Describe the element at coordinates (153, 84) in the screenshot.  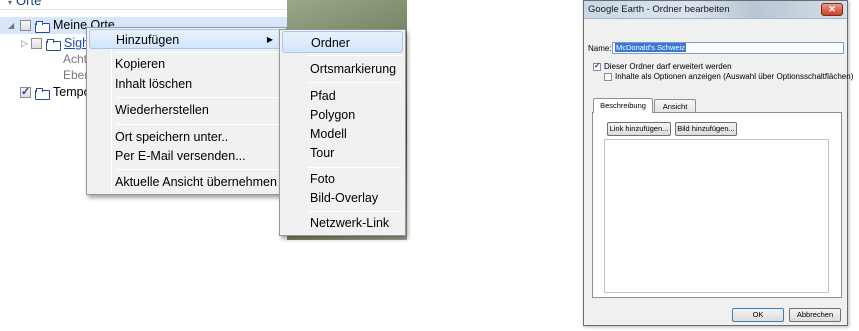
I see `menu-item-delete-contents: Inhalt löschen` at that location.